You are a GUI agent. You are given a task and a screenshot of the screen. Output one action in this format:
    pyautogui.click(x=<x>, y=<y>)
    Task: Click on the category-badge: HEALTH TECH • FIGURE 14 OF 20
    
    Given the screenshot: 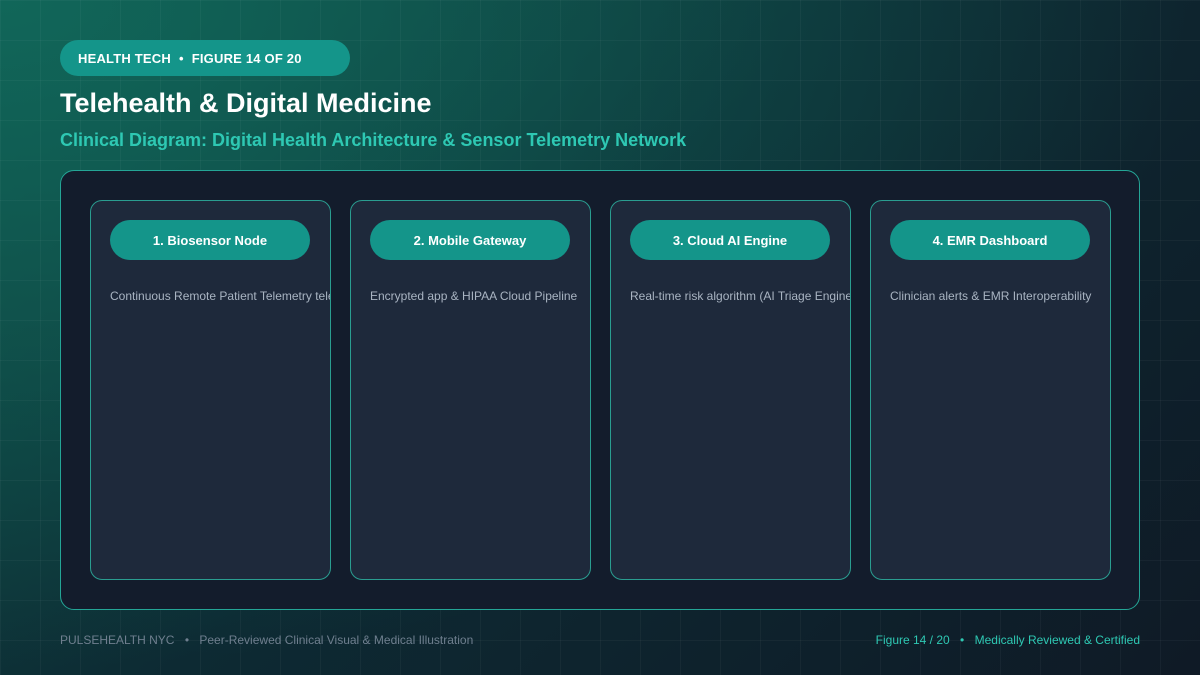 What is the action you would take?
    pyautogui.click(x=205, y=58)
    